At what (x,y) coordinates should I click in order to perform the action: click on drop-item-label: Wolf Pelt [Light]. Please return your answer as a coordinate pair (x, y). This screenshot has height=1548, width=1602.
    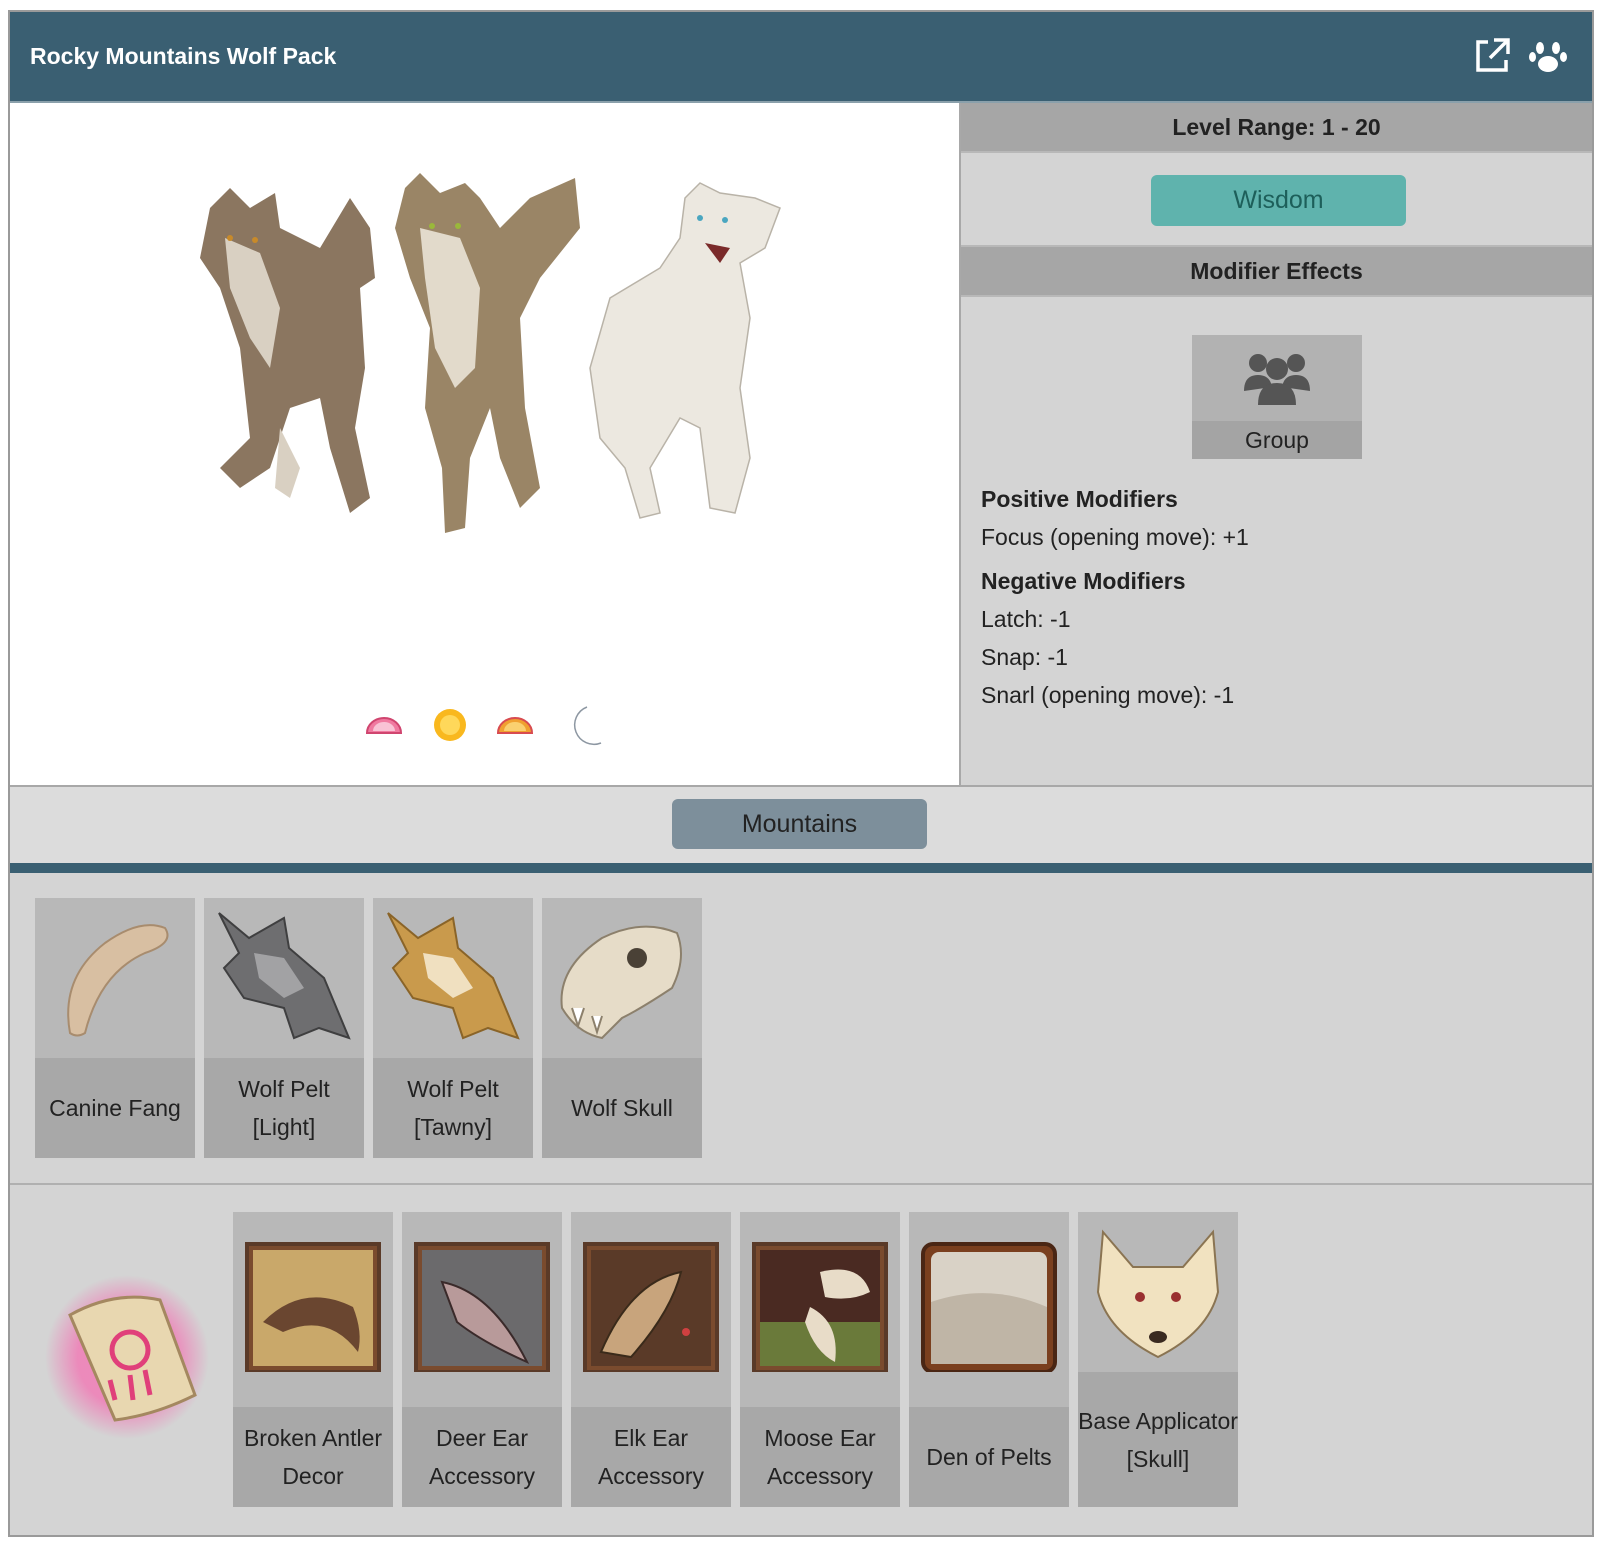
    Looking at the image, I should click on (284, 1108).